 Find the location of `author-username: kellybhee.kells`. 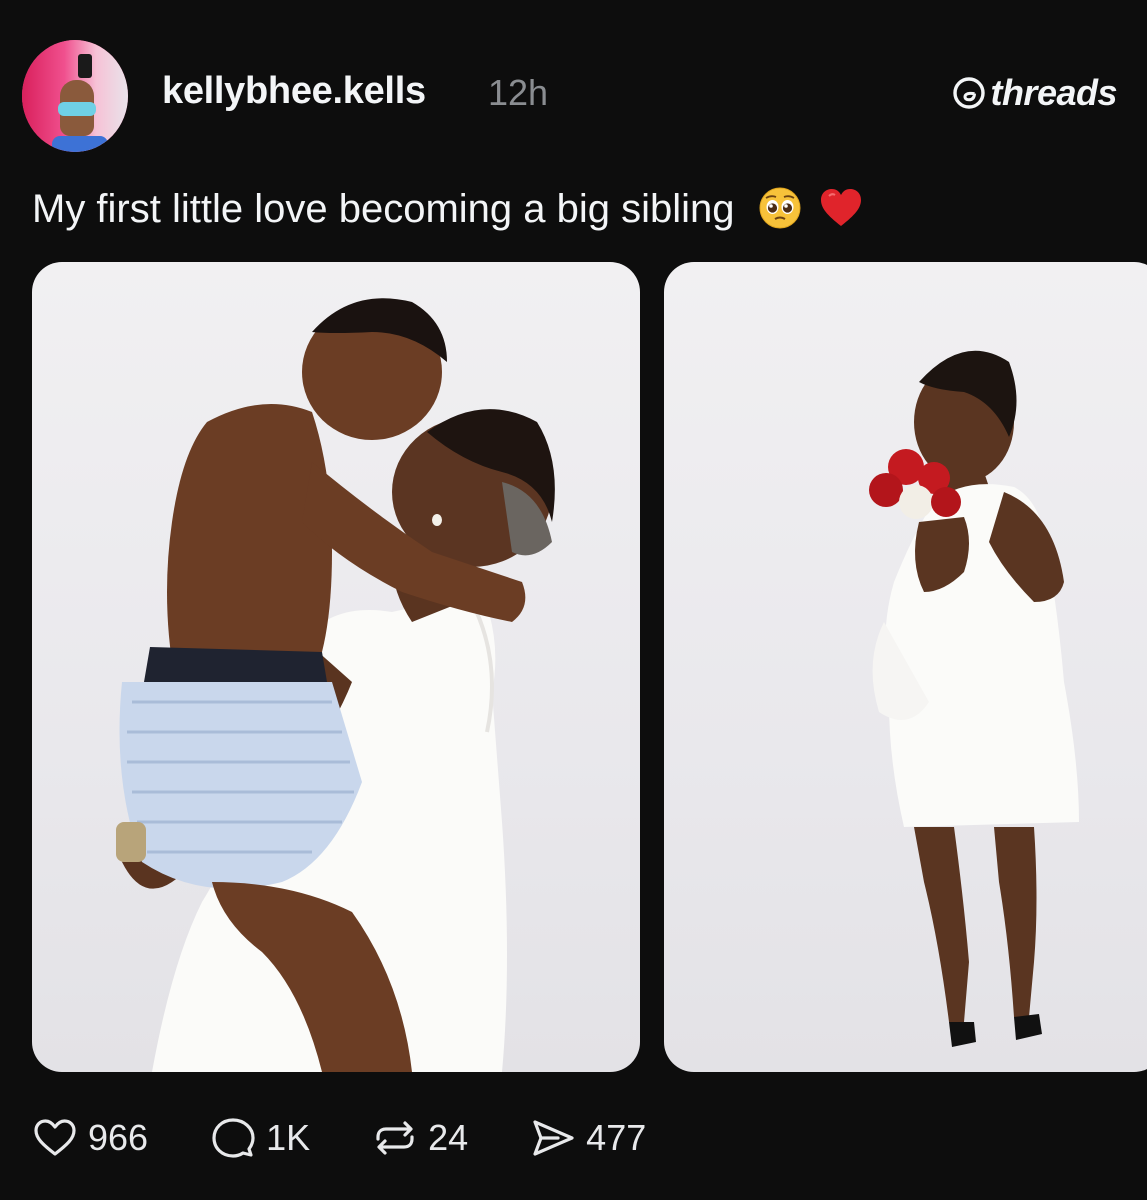

author-username: kellybhee.kells is located at coordinates (294, 91).